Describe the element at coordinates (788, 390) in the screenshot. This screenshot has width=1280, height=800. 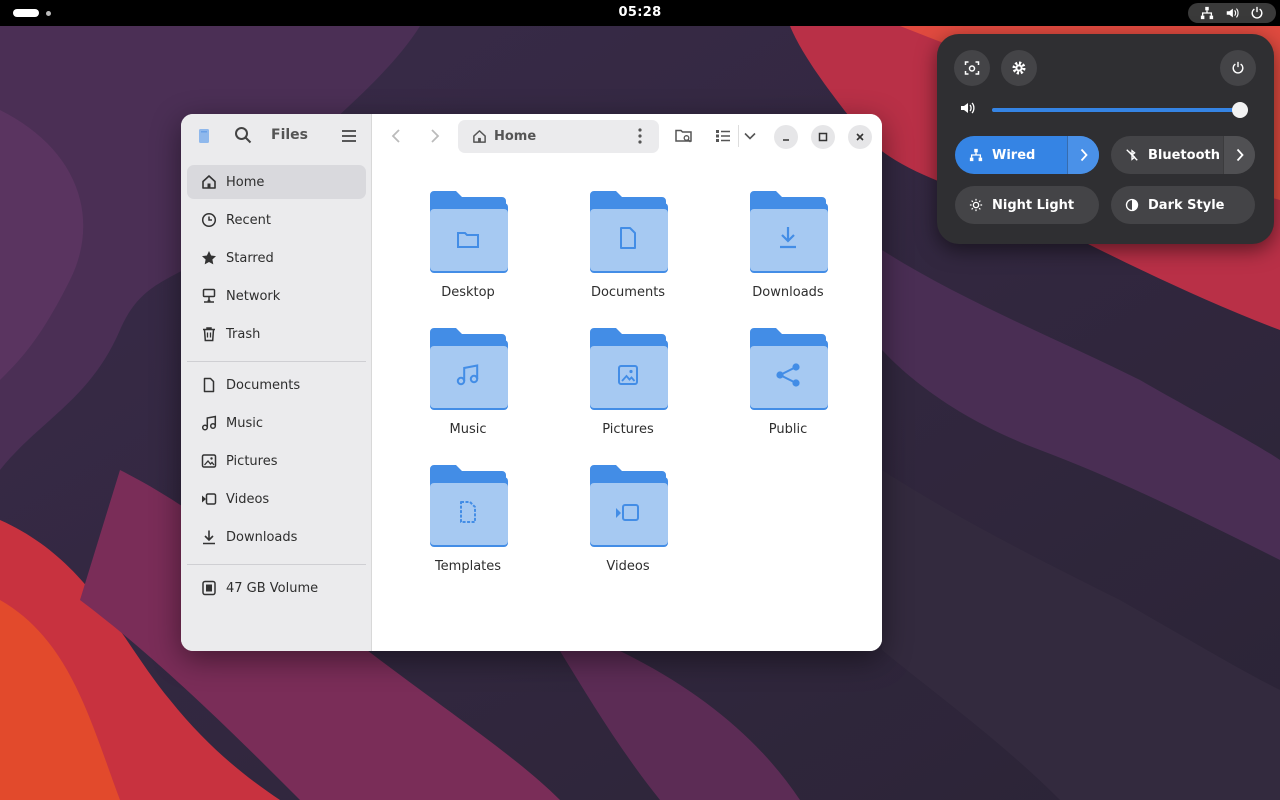
I see `folder-public: Public` at that location.